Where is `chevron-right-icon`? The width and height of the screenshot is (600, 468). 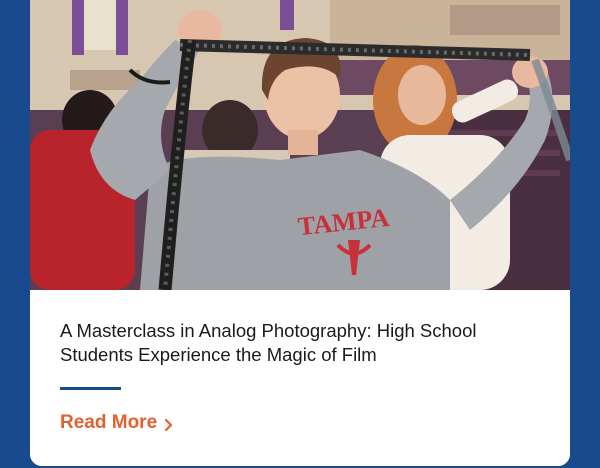 chevron-right-icon is located at coordinates (169, 424).